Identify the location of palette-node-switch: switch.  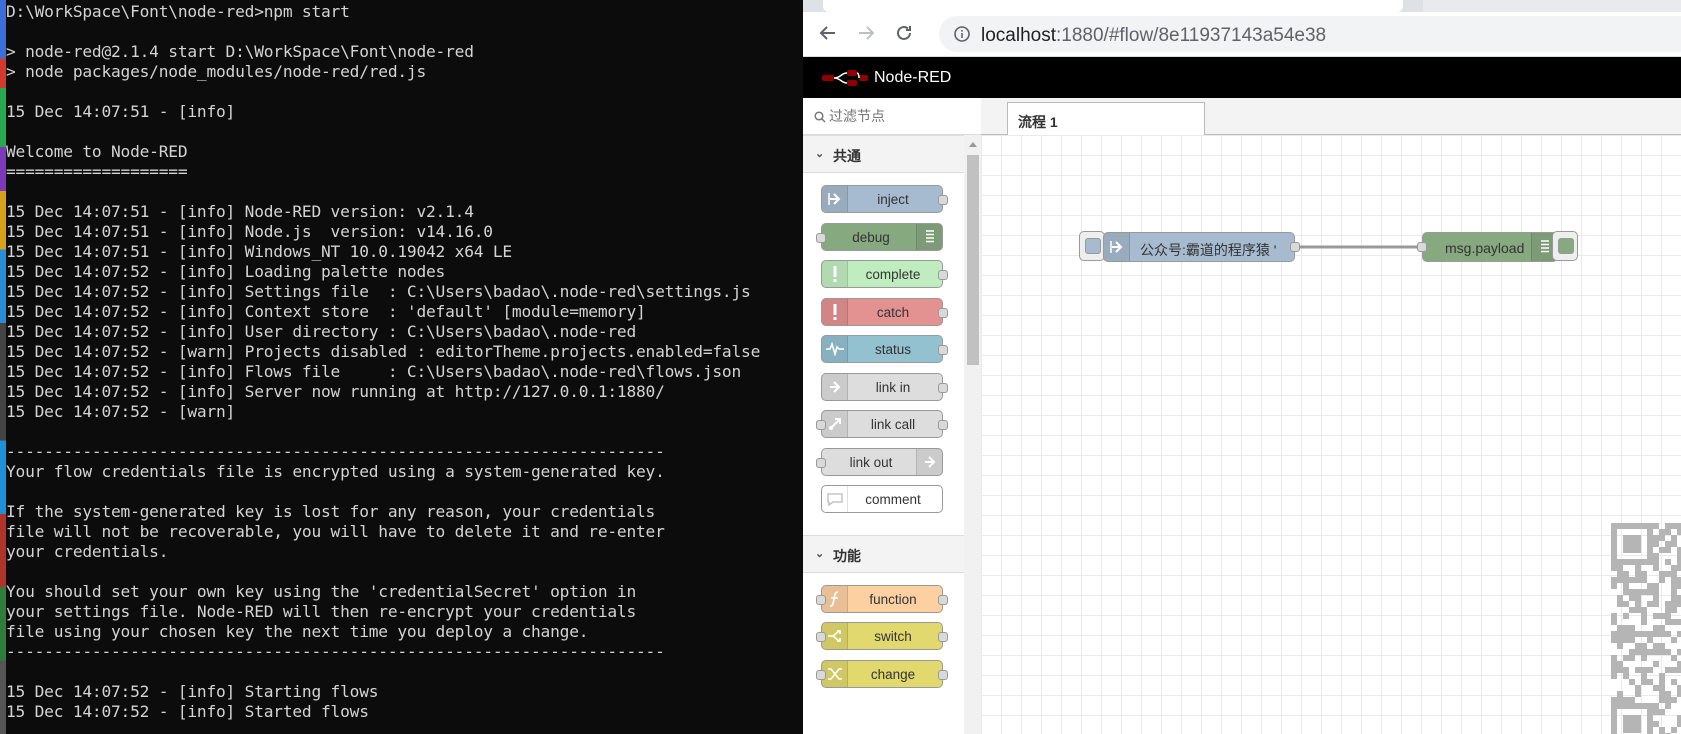
(882, 636).